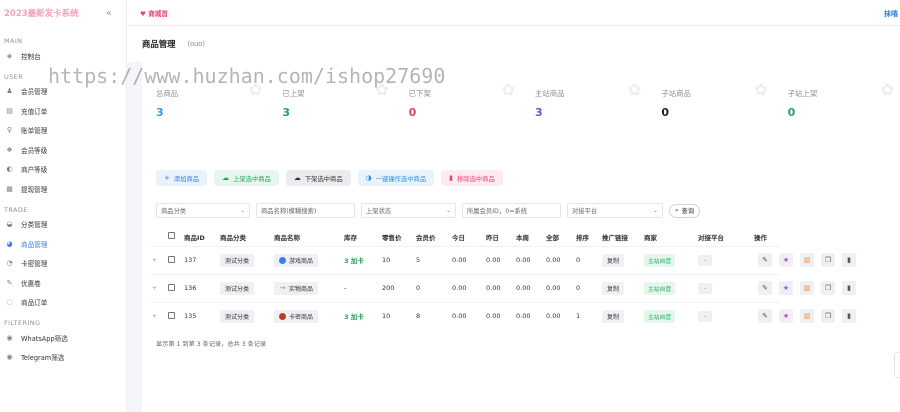  What do you see at coordinates (63, 150) in the screenshot?
I see `sidebar-item-3: ❖ 会员等级` at bounding box center [63, 150].